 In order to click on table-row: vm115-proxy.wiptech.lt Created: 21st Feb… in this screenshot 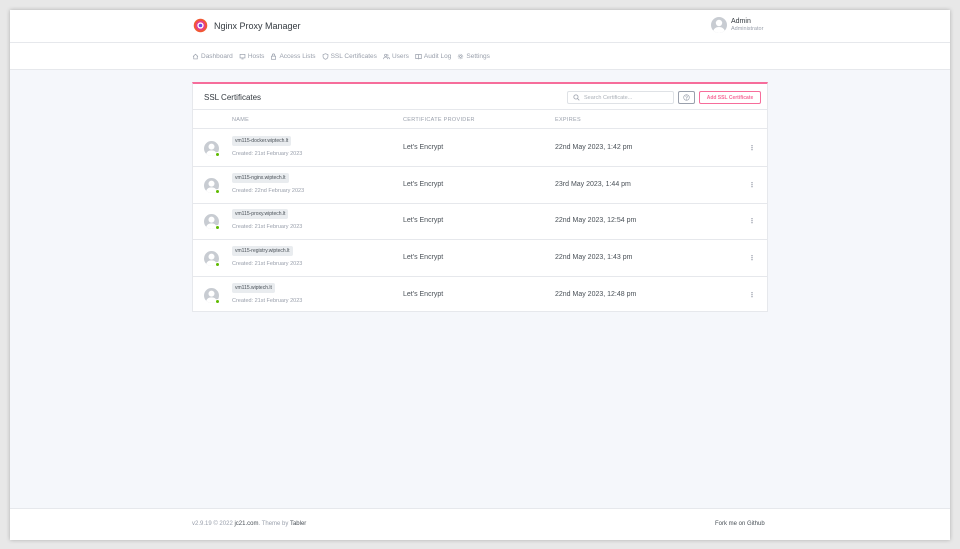, I will do `click(480, 221)`.